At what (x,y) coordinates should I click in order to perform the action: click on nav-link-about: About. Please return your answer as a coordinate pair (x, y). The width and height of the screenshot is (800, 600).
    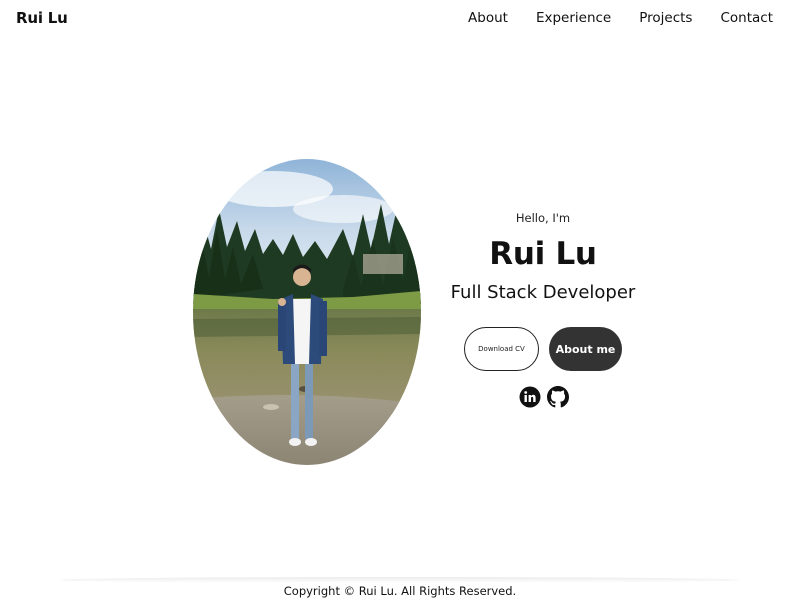
    Looking at the image, I should click on (488, 18).